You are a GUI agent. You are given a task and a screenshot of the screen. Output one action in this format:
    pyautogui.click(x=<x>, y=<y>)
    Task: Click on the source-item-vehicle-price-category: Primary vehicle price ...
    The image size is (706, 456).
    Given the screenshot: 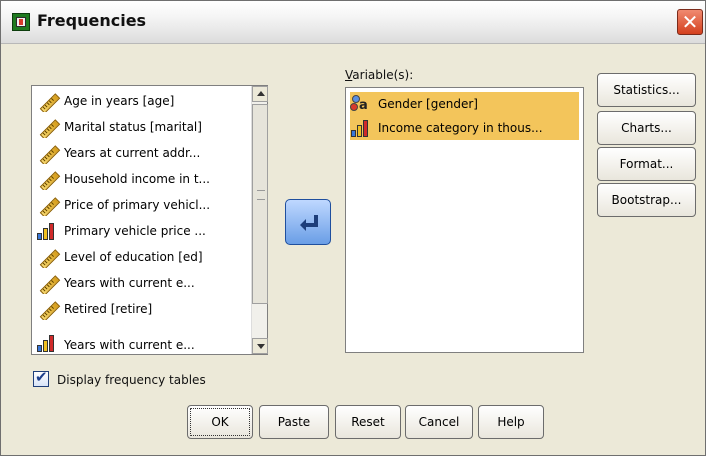 What is the action you would take?
    pyautogui.click(x=142, y=231)
    